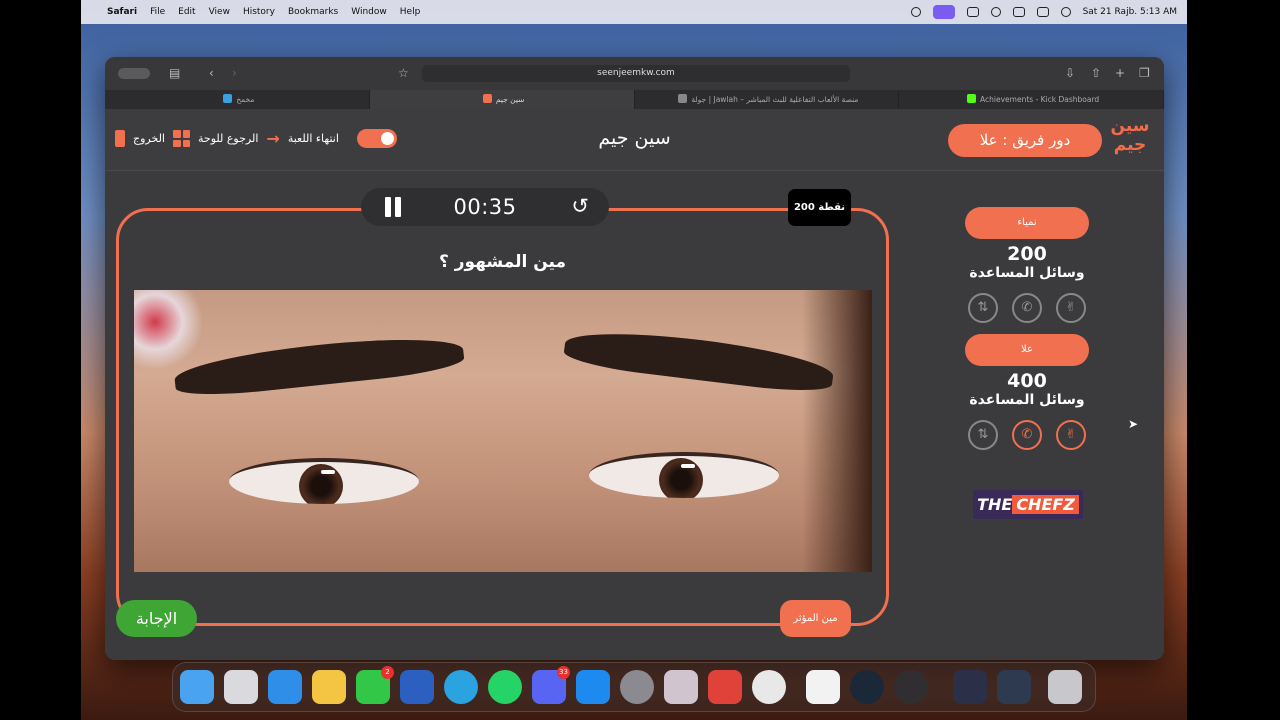 The width and height of the screenshot is (1280, 720). What do you see at coordinates (1042, 12) in the screenshot?
I see `control-center-icon` at bounding box center [1042, 12].